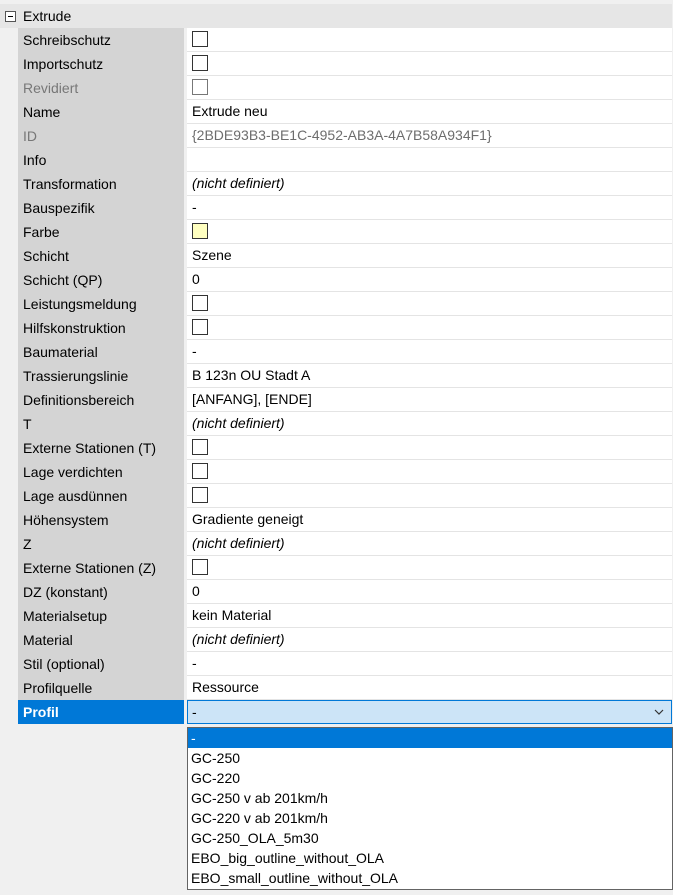 The image size is (673, 895). I want to click on property-label: Importschutz, so click(101, 64).